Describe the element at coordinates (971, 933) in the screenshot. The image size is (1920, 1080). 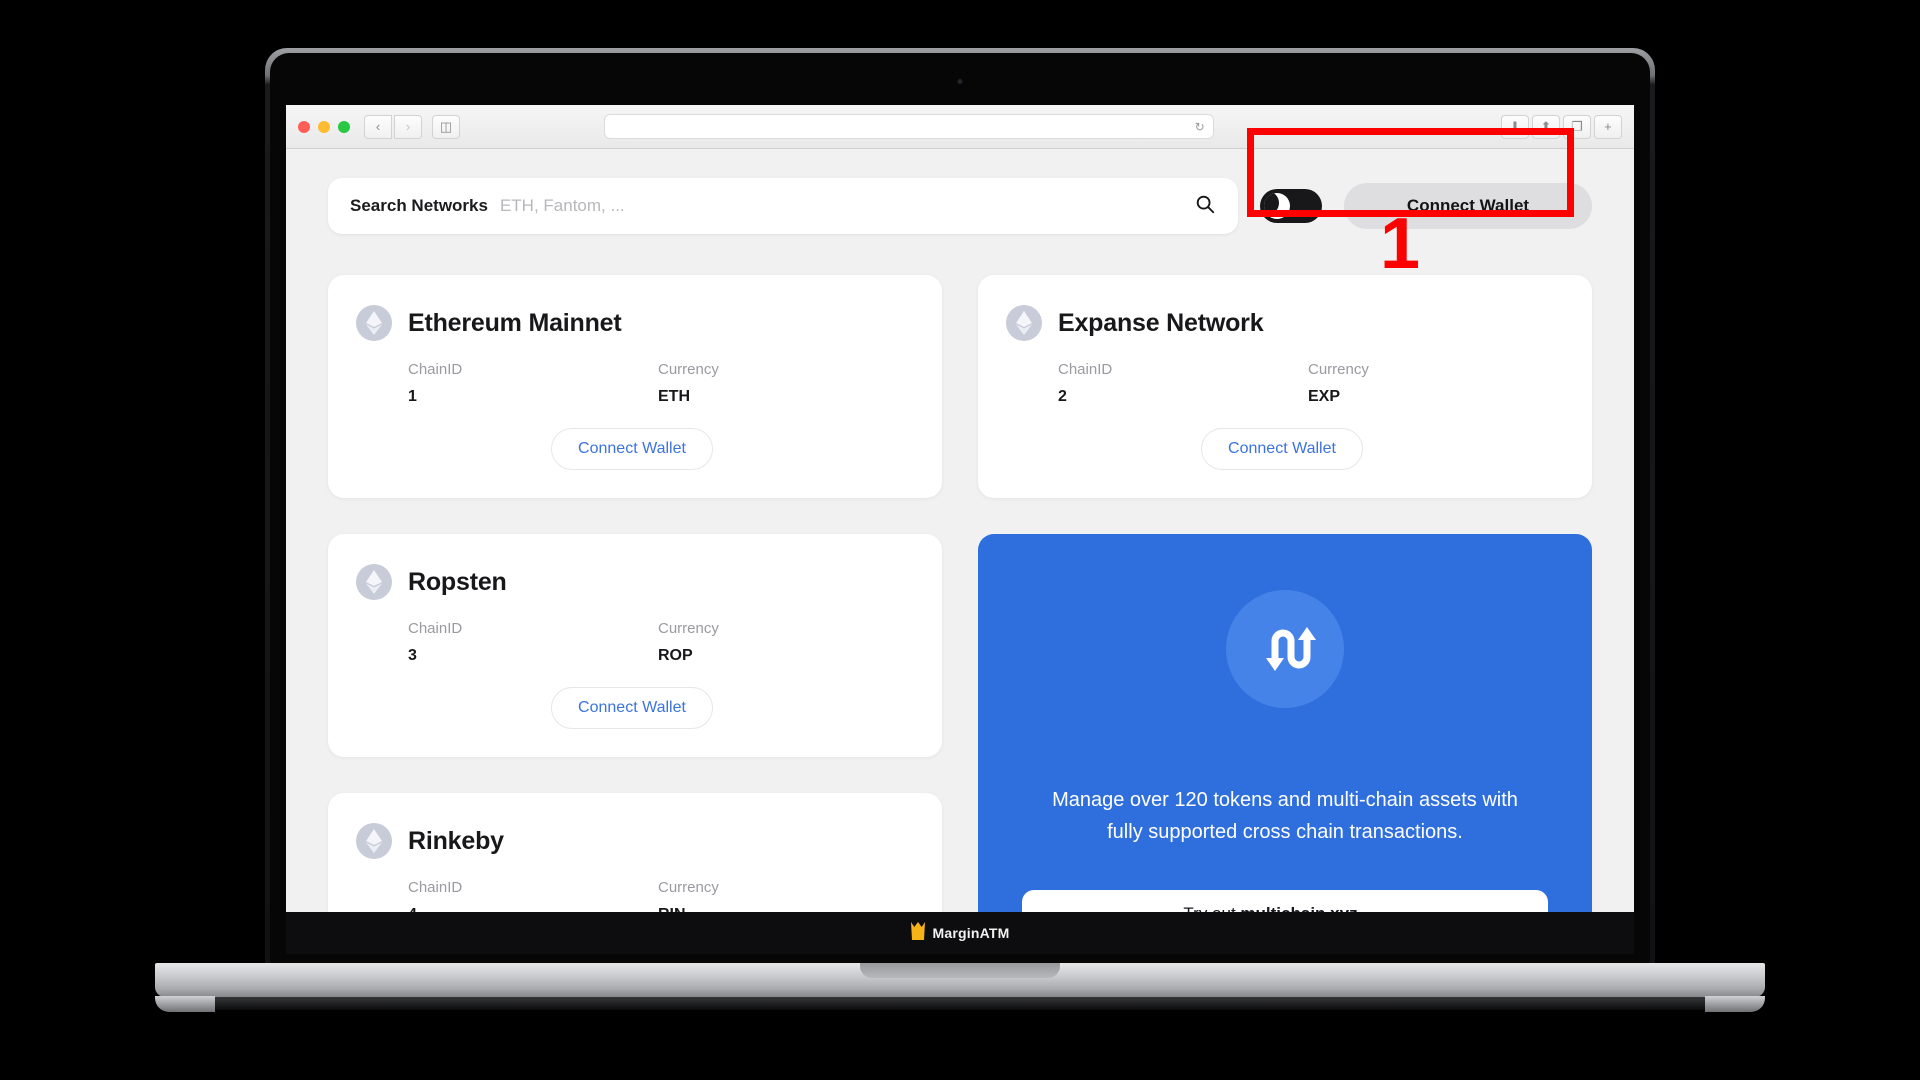
I see `watermark-brand: MarginATM` at that location.